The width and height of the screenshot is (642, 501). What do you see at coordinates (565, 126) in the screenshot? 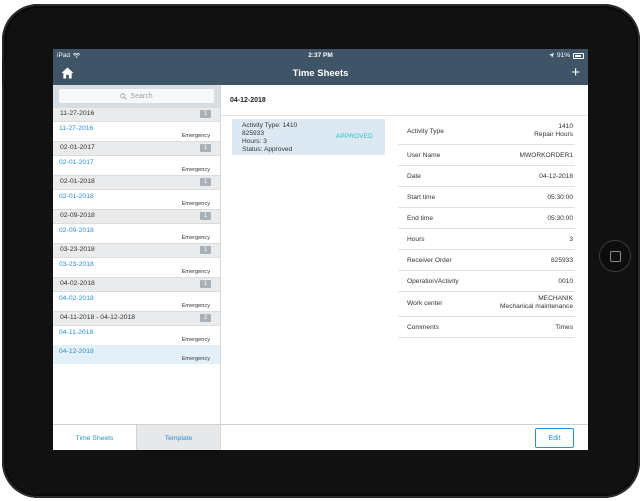
I see `property-value: 1410` at bounding box center [565, 126].